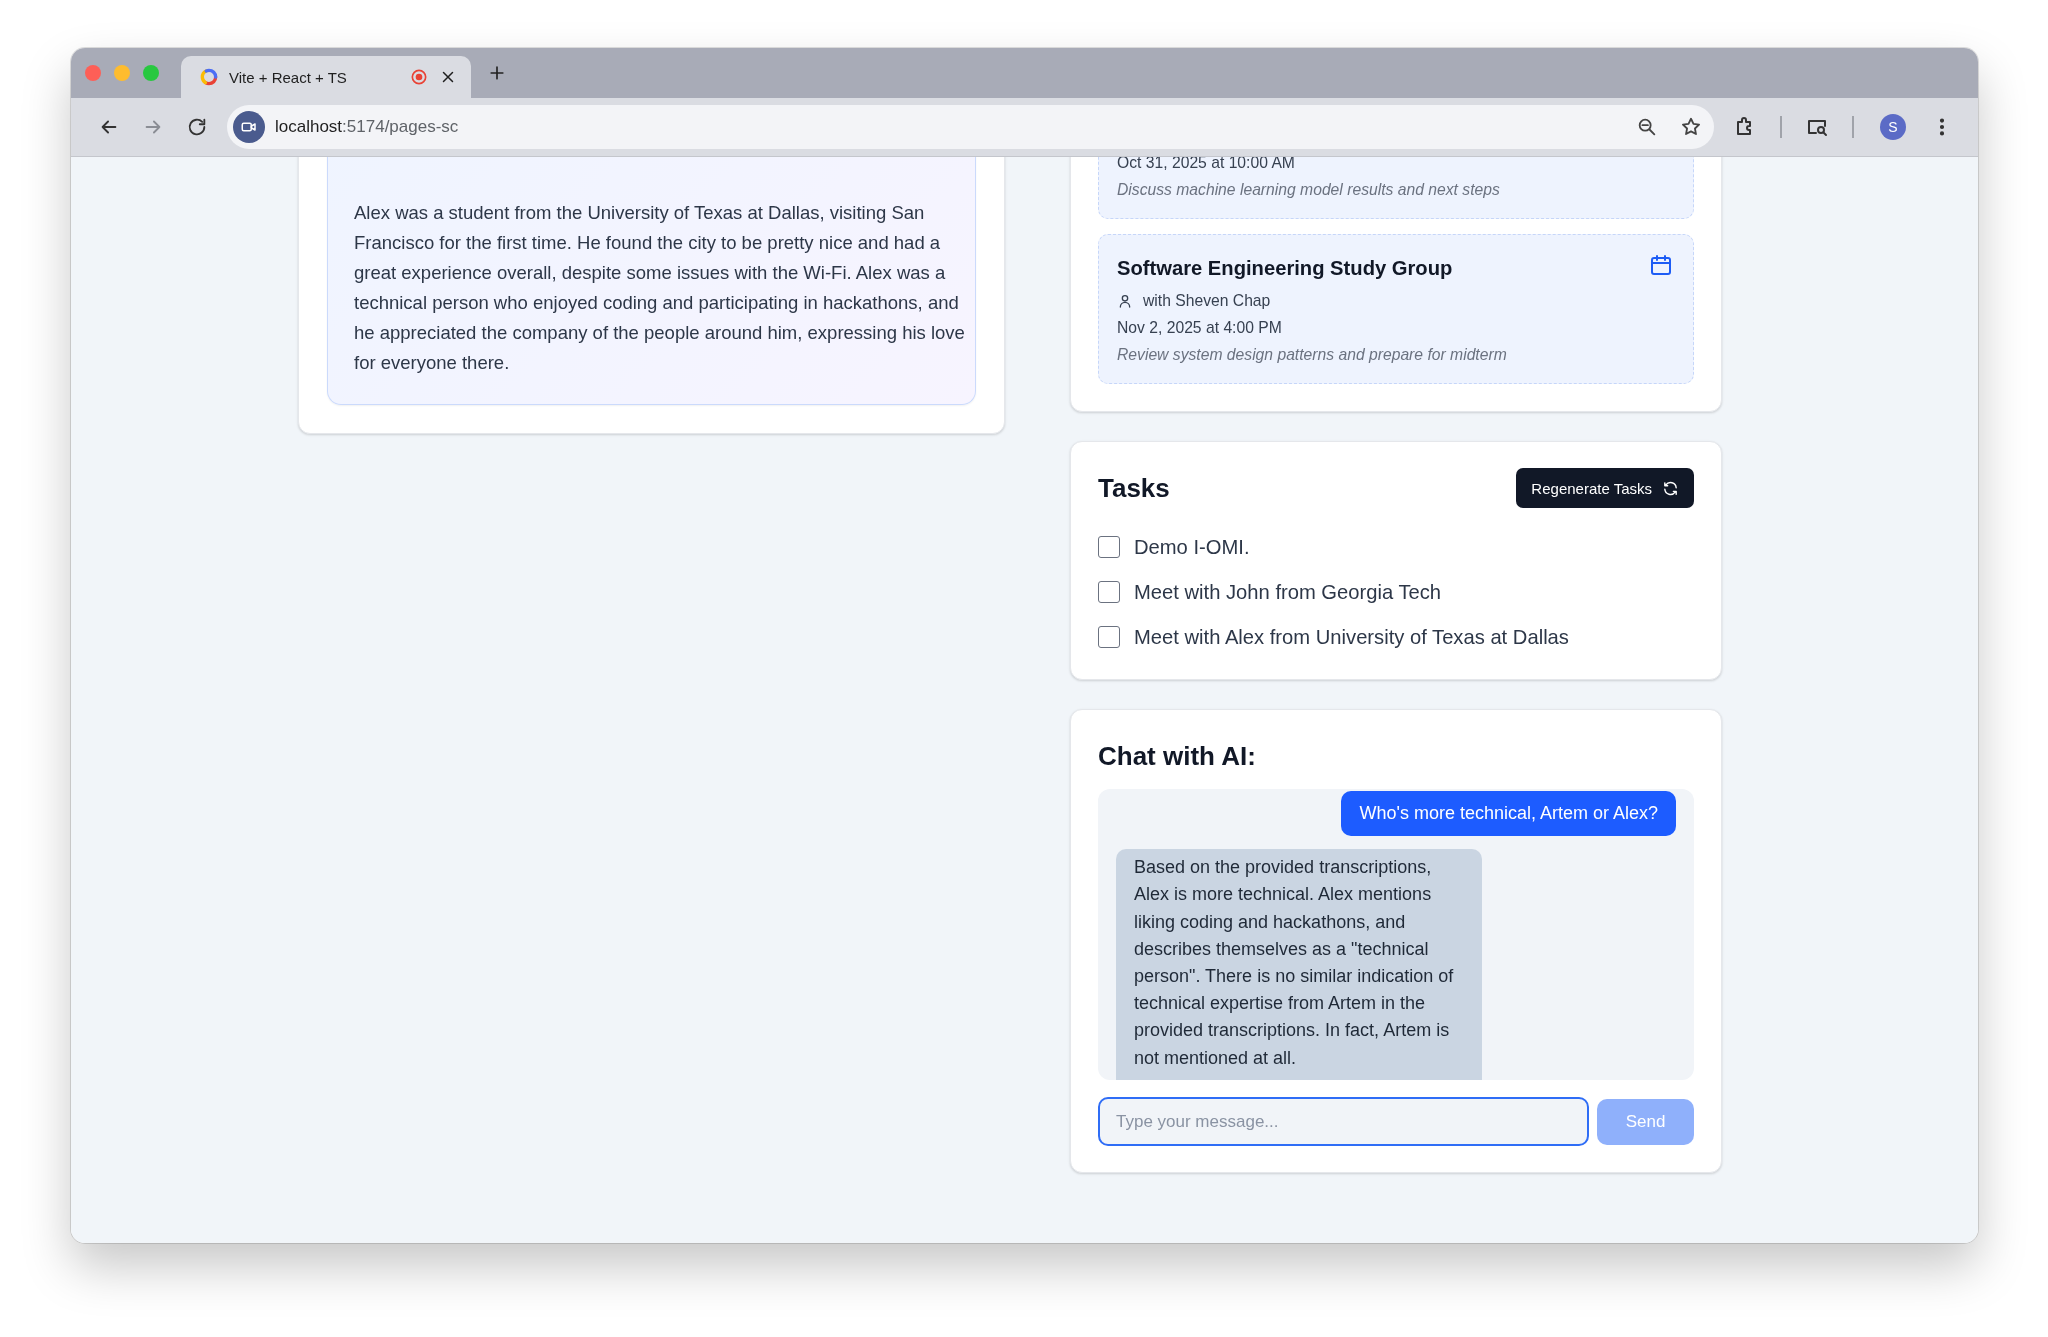  Describe the element at coordinates (1647, 127) in the screenshot. I see `zoom-out-icon` at that location.